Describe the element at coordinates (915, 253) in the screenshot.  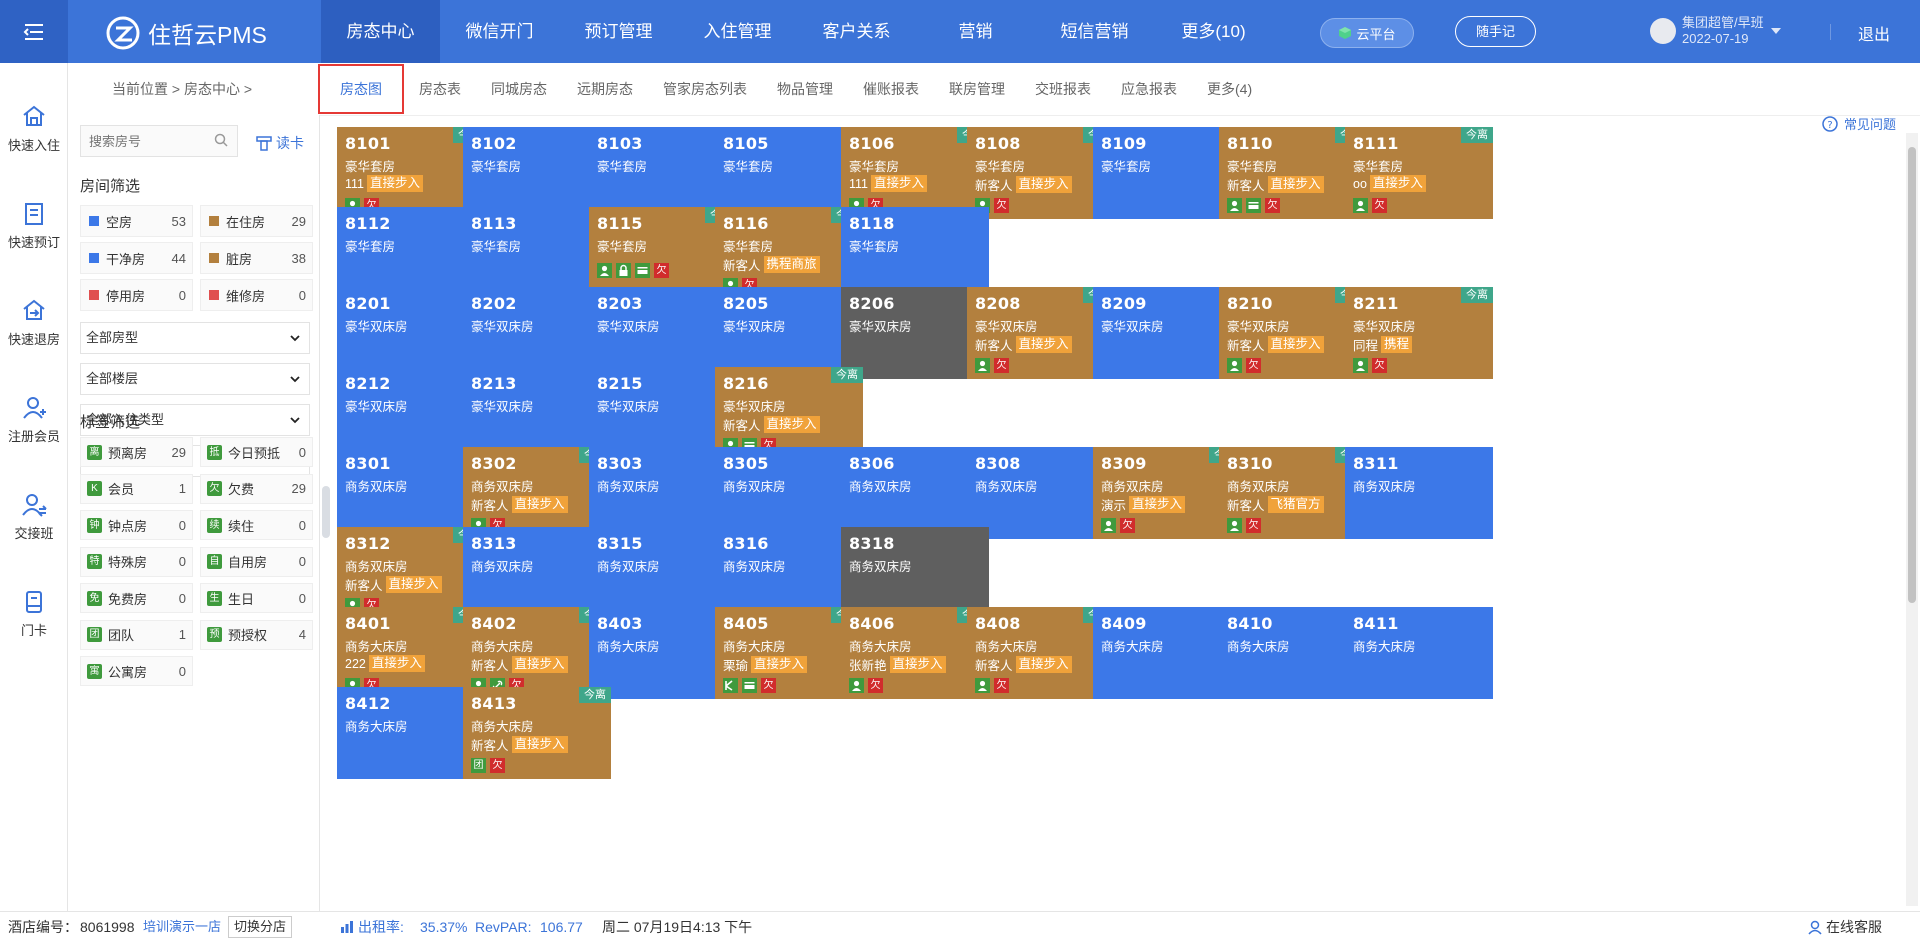
I see `room-card: 8118 豪华套房` at that location.